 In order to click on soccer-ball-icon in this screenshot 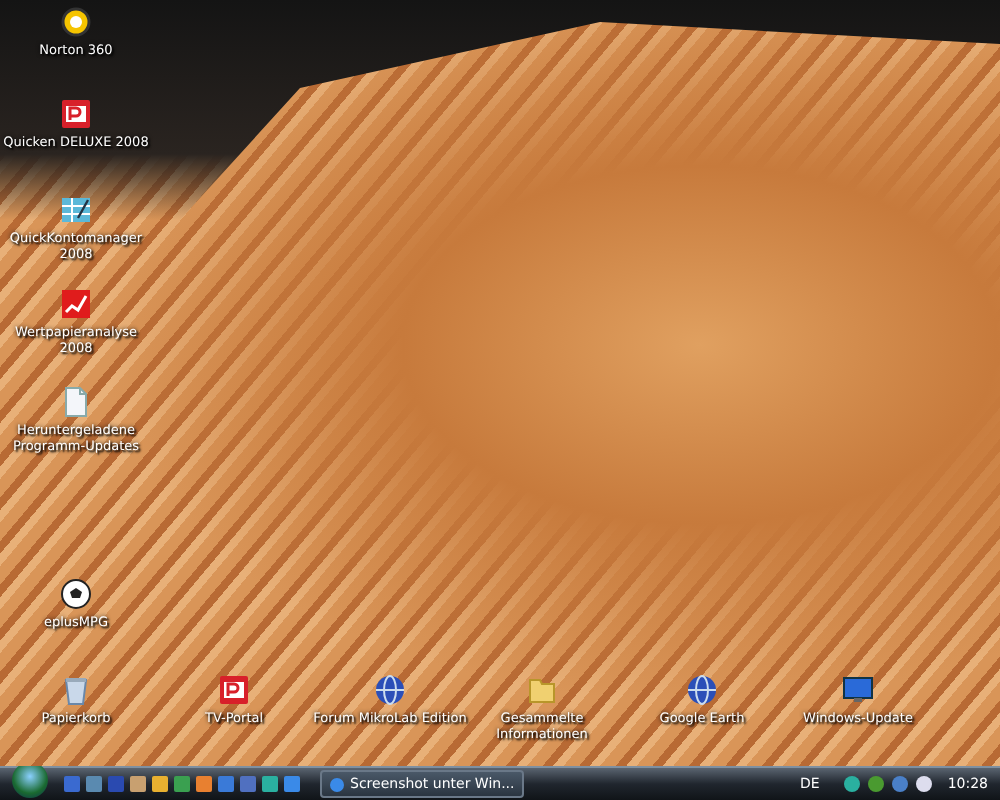, I will do `click(76, 594)`.